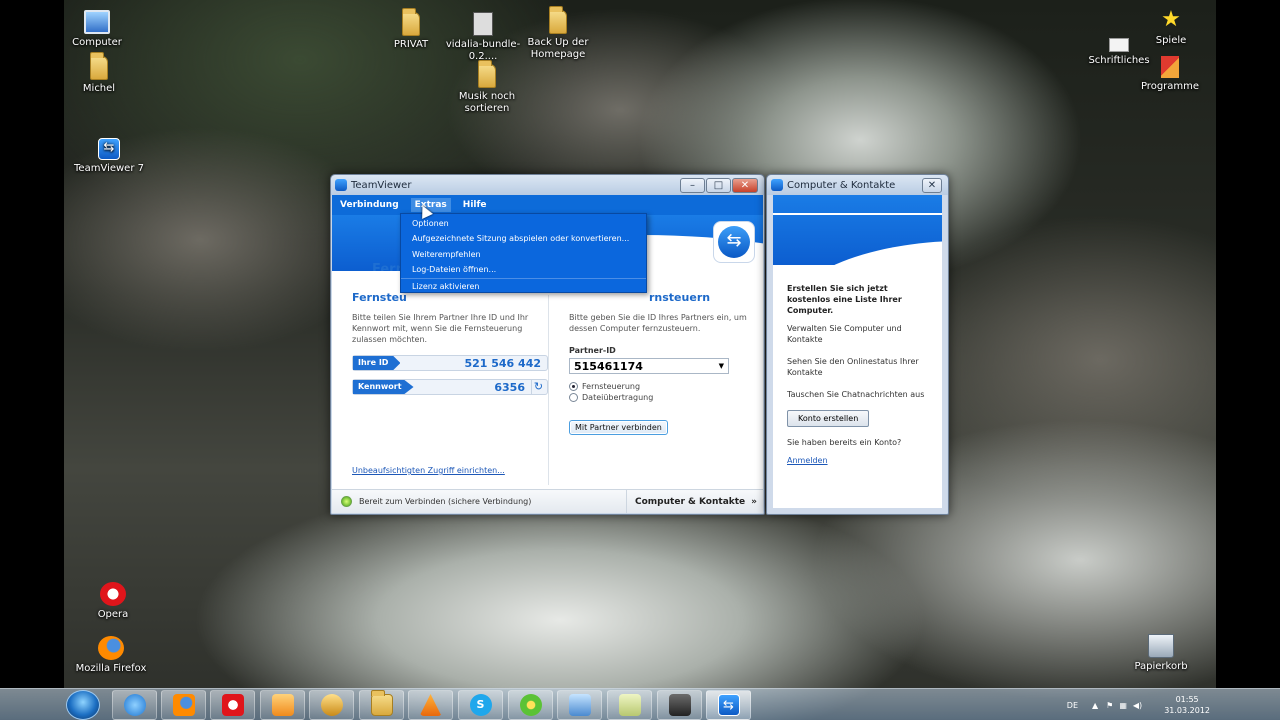 The image size is (1280, 720). I want to click on taskbar-notes, so click(629, 705).